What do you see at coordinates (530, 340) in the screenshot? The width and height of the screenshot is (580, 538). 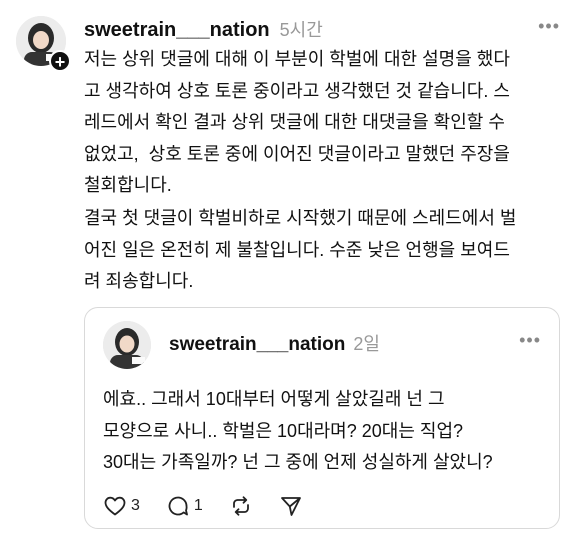 I see `quoted-more-options-icon: •••` at bounding box center [530, 340].